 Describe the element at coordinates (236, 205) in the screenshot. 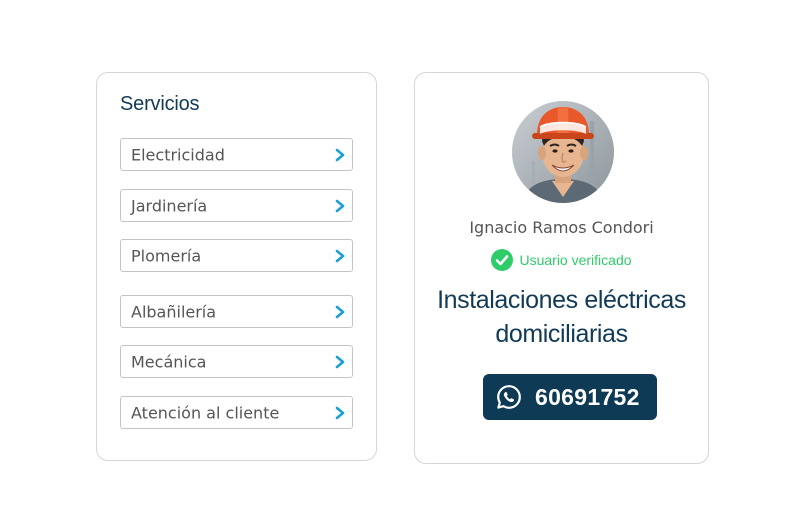

I see `service-item-jardineria: Jardinería` at that location.